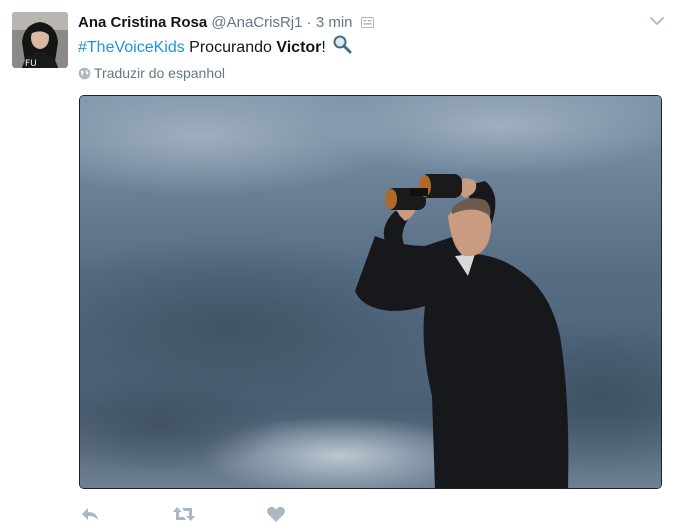 The height and width of the screenshot is (531, 680). Describe the element at coordinates (40, 40) in the screenshot. I see `avatar: FU` at that location.